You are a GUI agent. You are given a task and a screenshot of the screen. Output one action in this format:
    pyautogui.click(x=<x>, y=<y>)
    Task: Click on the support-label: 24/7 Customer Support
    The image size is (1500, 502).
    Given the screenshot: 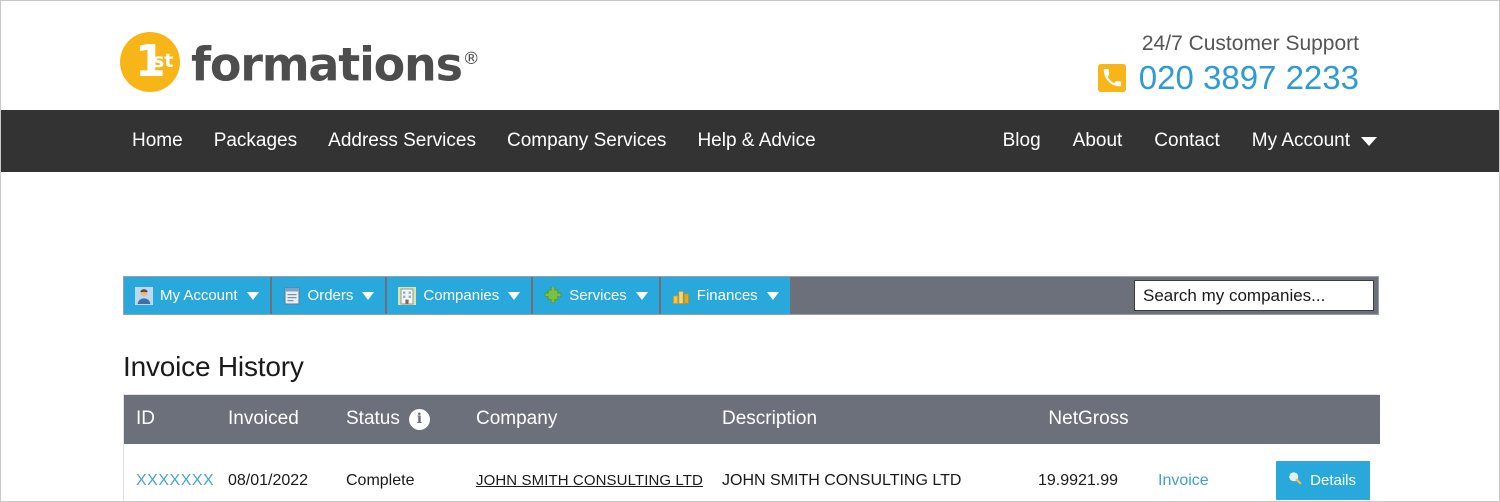 What is the action you would take?
    pyautogui.click(x=1250, y=43)
    